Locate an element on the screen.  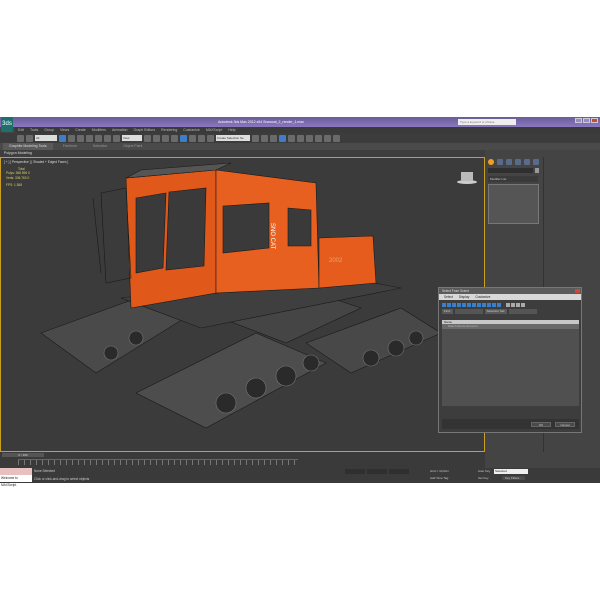
filter-helpers-icon is located at coordinates (464, 305).